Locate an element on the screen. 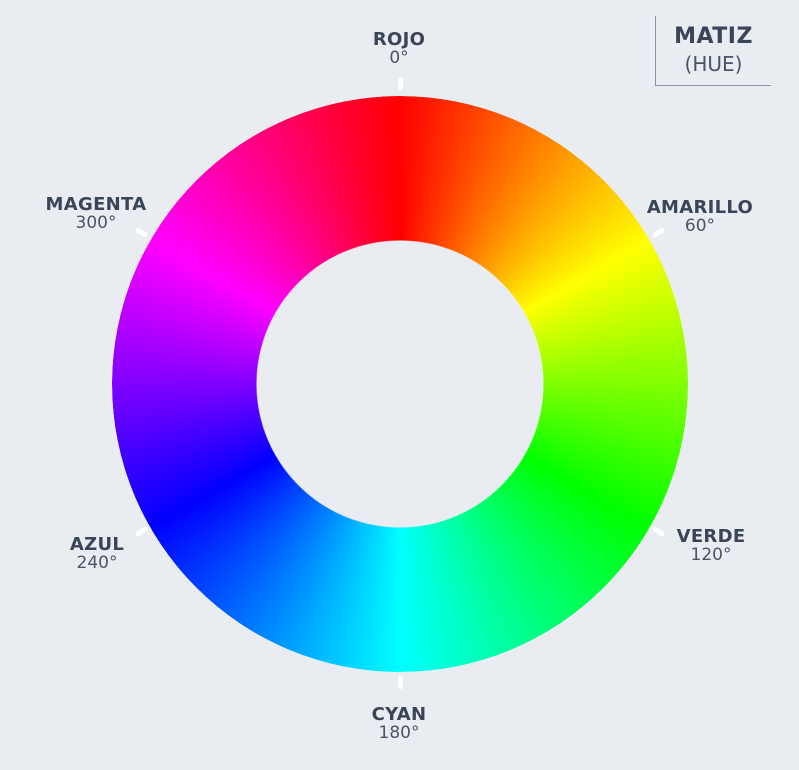  title-main: MATIZ is located at coordinates (713, 36).